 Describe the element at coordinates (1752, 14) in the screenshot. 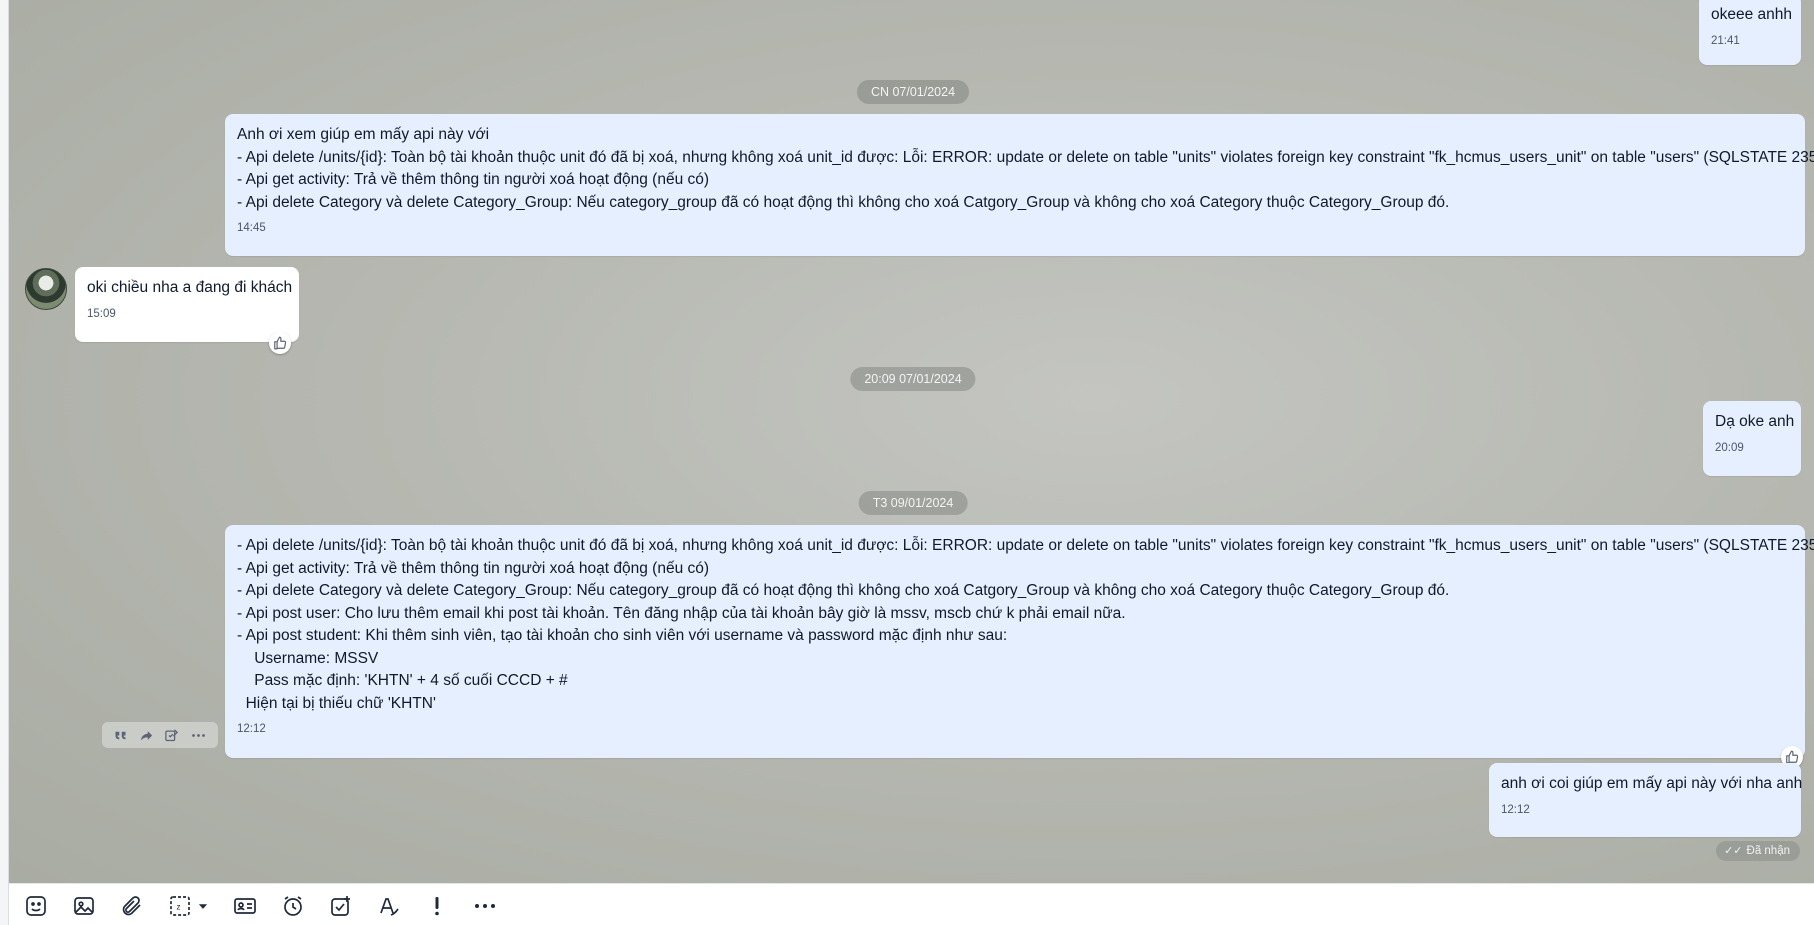

I see `message-text: okeee anhh` at that location.